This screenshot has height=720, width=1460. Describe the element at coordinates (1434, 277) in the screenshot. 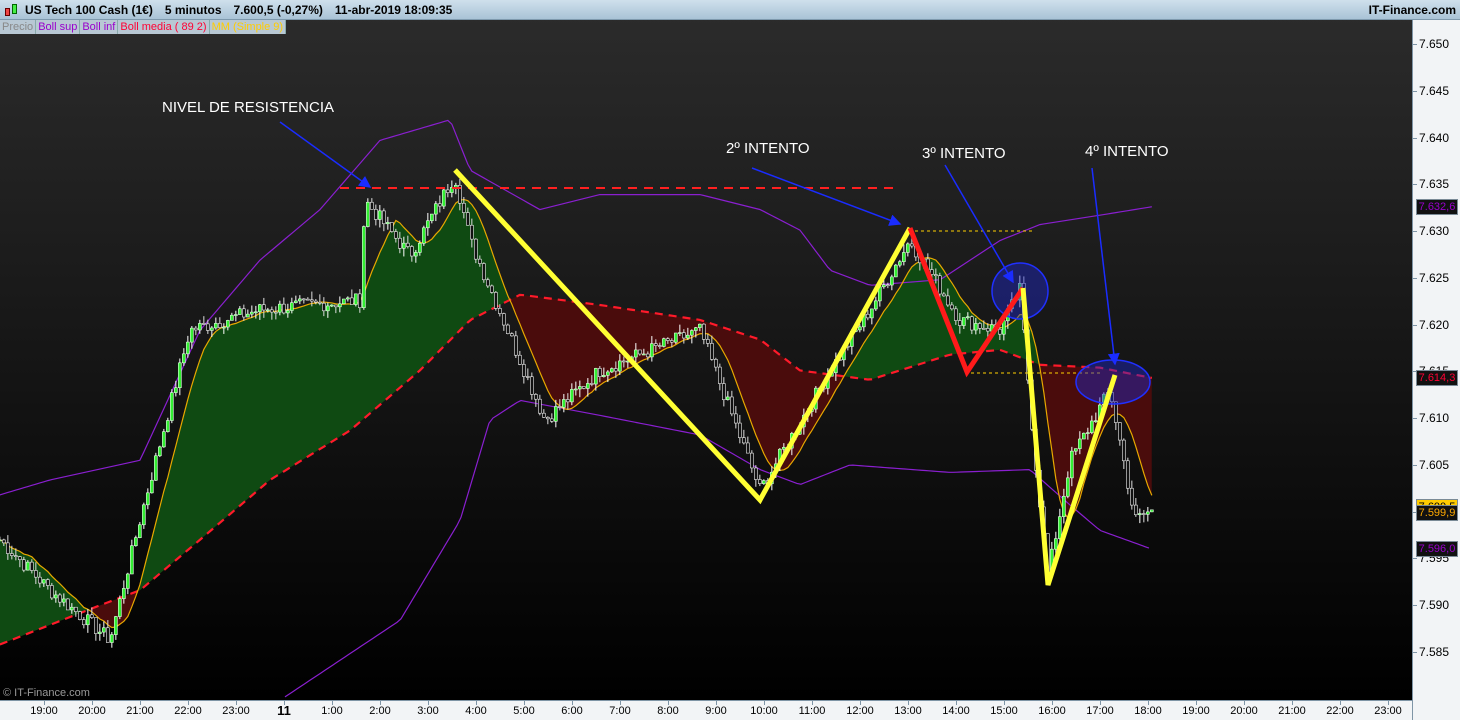

I see `price-tick: 7.625` at that location.